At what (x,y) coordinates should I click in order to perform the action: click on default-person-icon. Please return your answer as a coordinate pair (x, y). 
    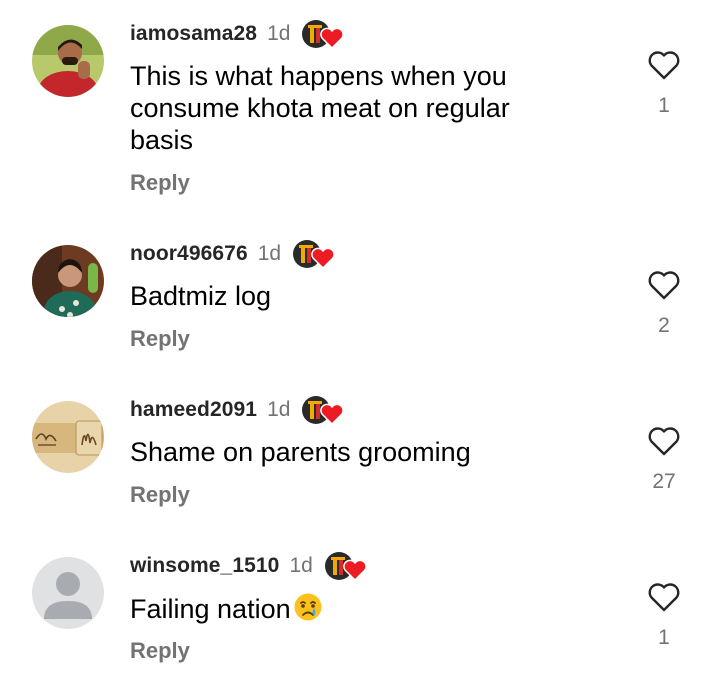
    Looking at the image, I should click on (68, 593).